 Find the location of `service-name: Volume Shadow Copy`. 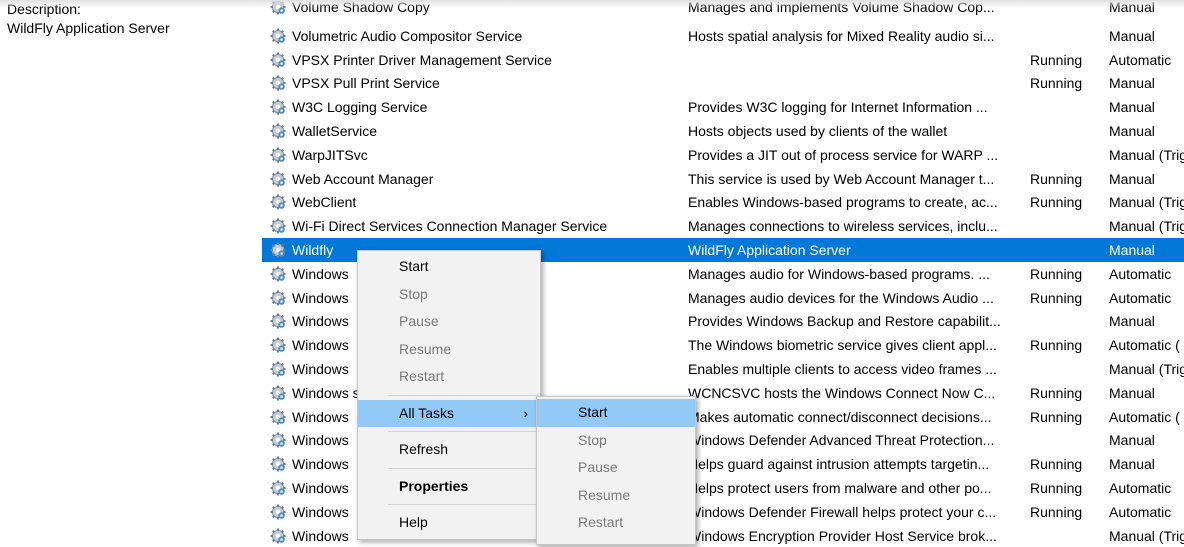

service-name: Volume Shadow Copy is located at coordinates (361, 7).